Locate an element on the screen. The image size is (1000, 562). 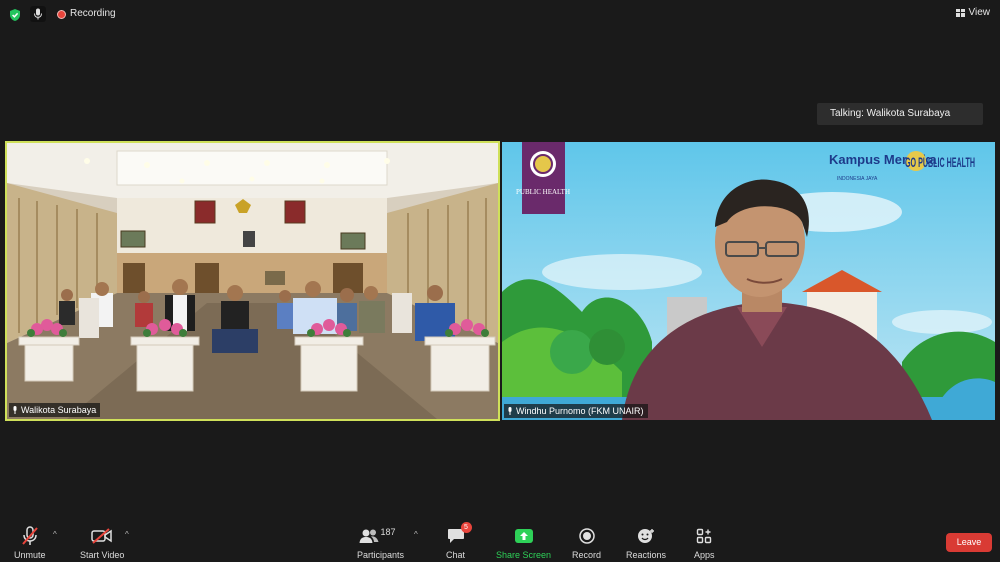
chat-unread-badge: 5 is located at coordinates (466, 527).